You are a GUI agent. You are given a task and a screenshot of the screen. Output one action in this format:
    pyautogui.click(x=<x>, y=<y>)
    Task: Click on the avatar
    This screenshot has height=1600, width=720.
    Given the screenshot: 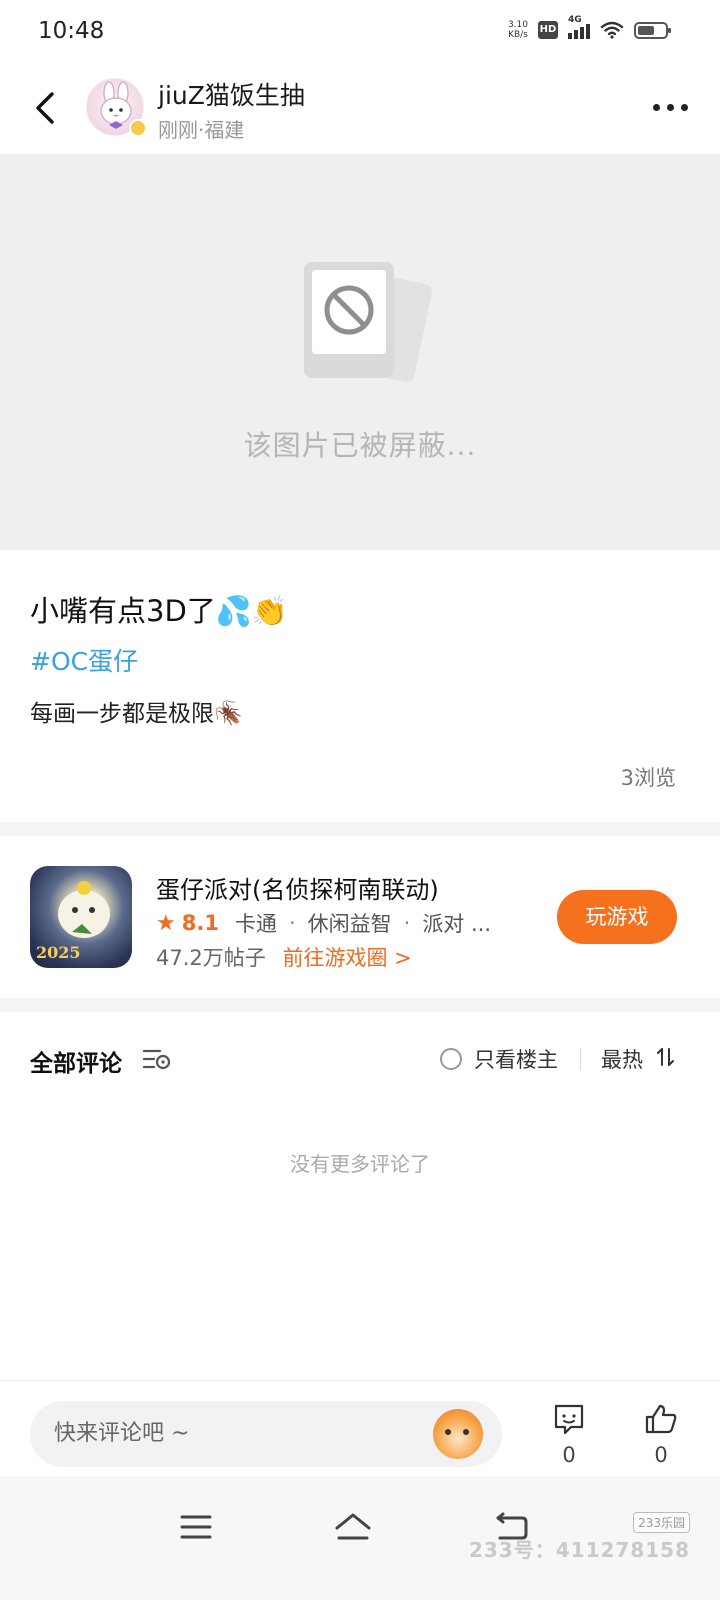 What is the action you would take?
    pyautogui.click(x=116, y=107)
    